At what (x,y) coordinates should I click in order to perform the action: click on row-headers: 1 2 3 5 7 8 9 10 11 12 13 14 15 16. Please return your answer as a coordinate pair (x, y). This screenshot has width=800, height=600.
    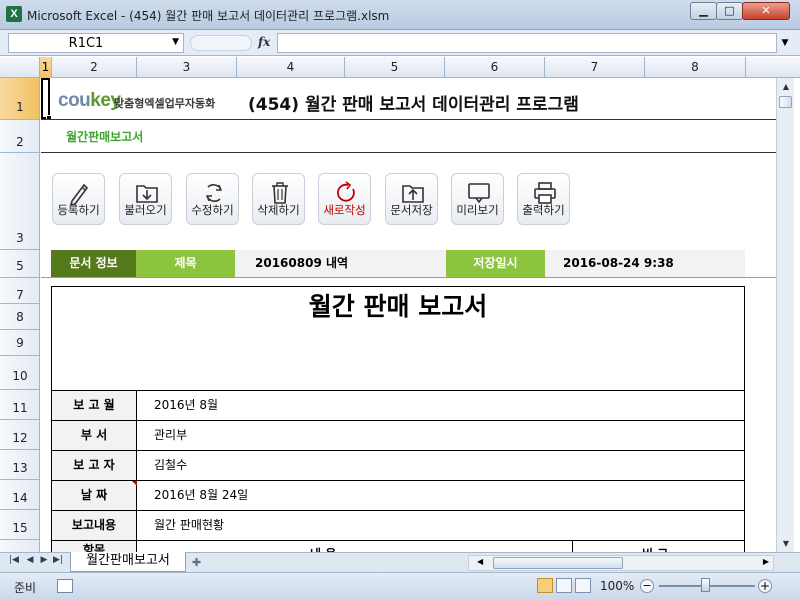
    Looking at the image, I should click on (20, 315).